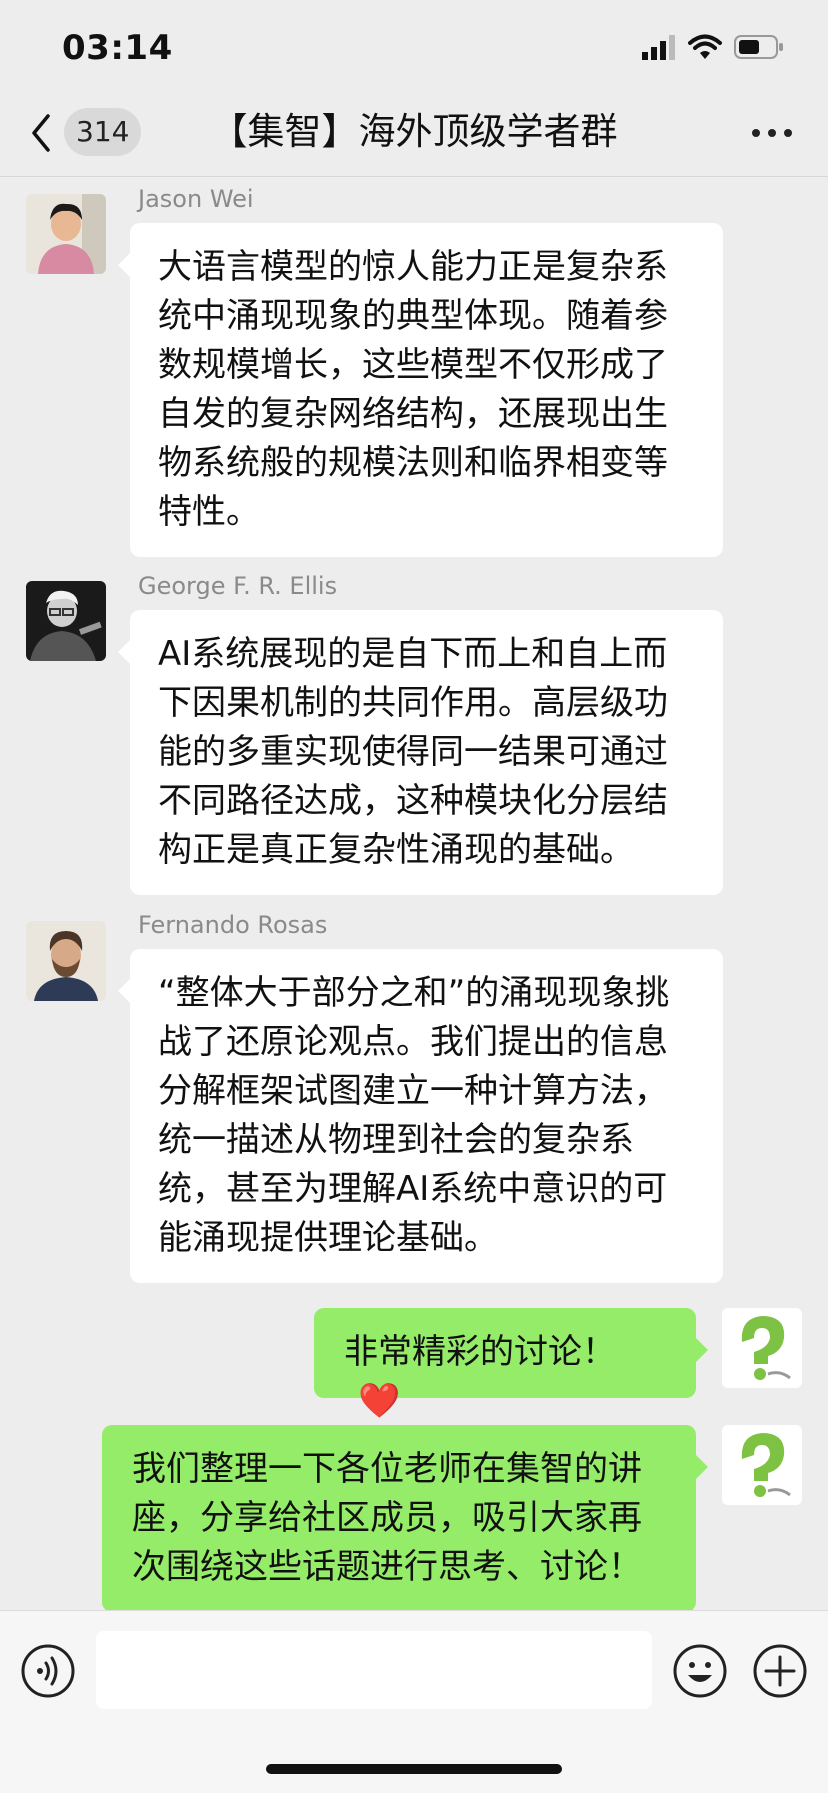 The width and height of the screenshot is (828, 1793). I want to click on message-input, so click(374, 1670).